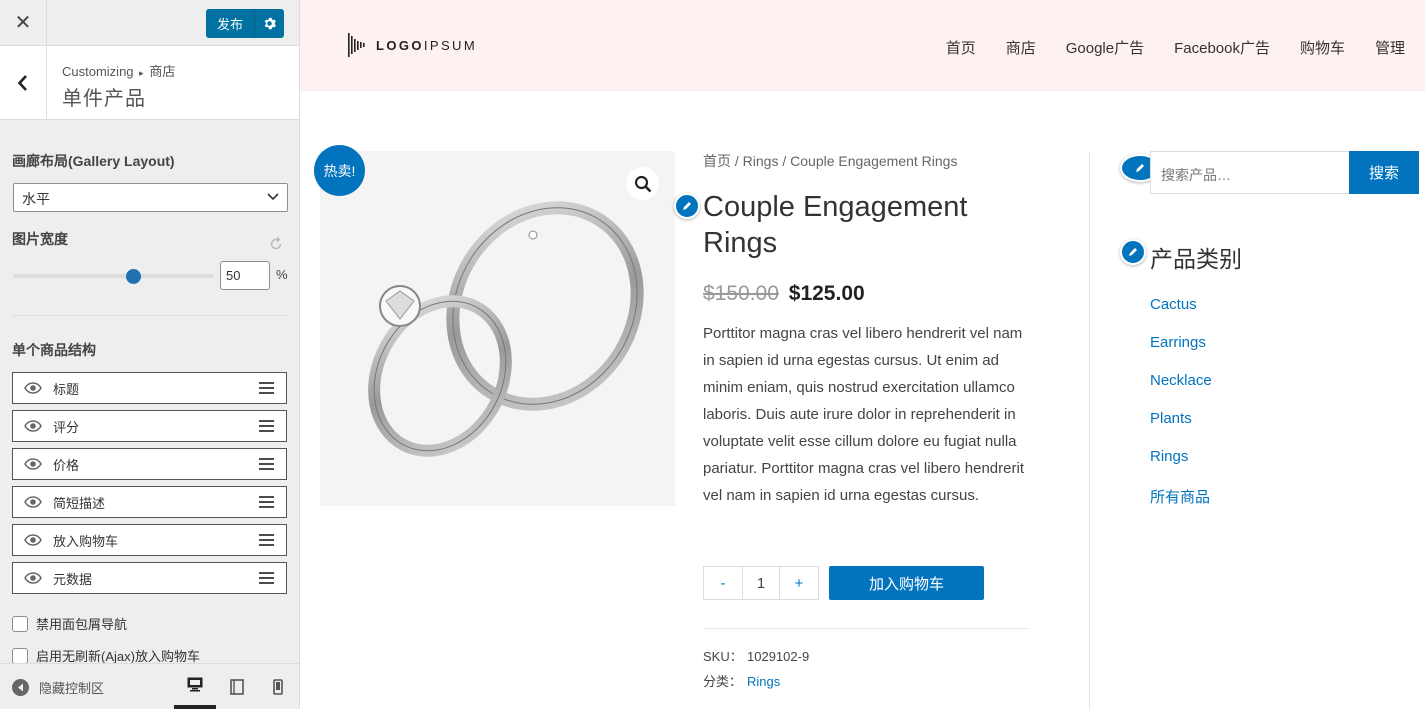 This screenshot has height=709, width=1425. What do you see at coordinates (245, 275) in the screenshot?
I see `image-width-input: 50` at bounding box center [245, 275].